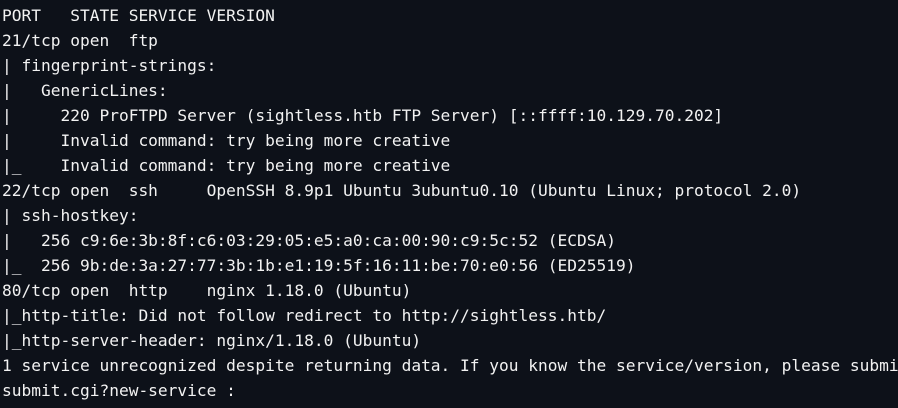 The width and height of the screenshot is (898, 408). What do you see at coordinates (119, 390) in the screenshot?
I see `new-service-line: submit.cgi?new-service :` at bounding box center [119, 390].